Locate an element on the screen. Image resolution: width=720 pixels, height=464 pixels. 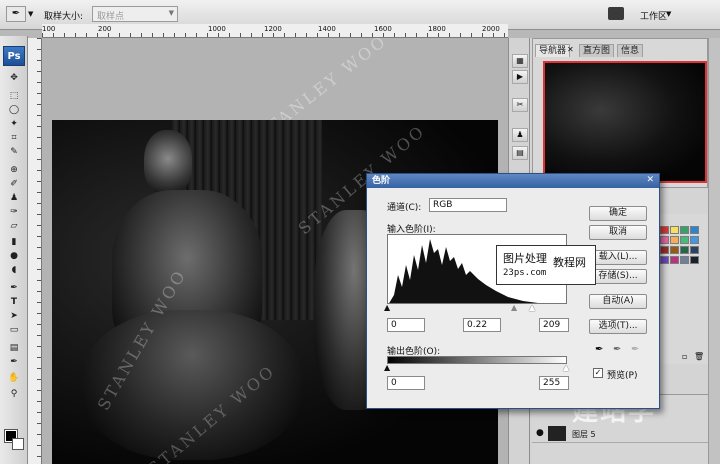
dock-clone-icon: ♟ is located at coordinates (520, 135).